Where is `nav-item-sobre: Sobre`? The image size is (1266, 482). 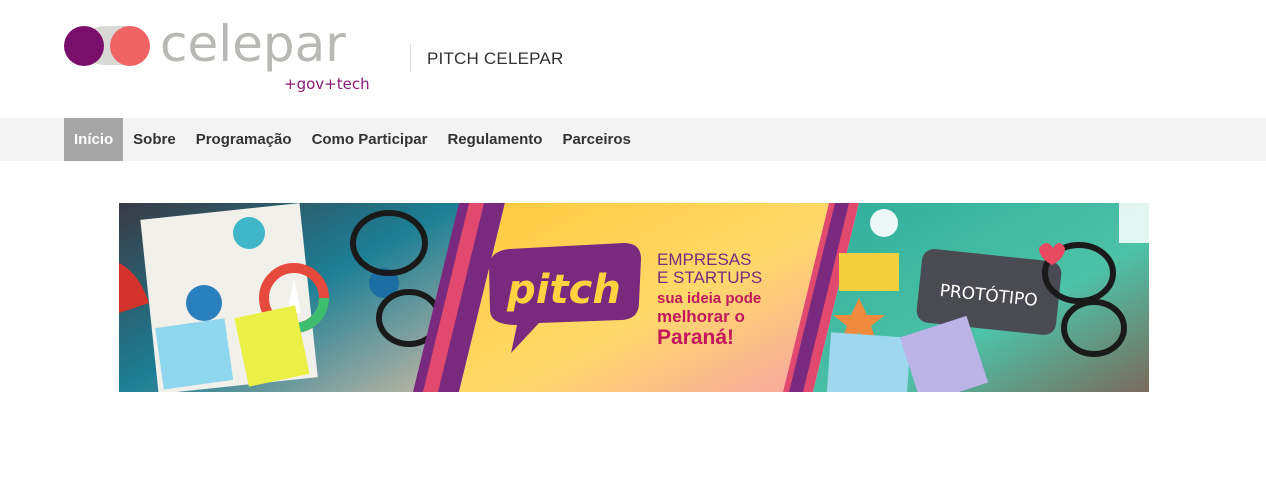 nav-item-sobre: Sobre is located at coordinates (154, 139).